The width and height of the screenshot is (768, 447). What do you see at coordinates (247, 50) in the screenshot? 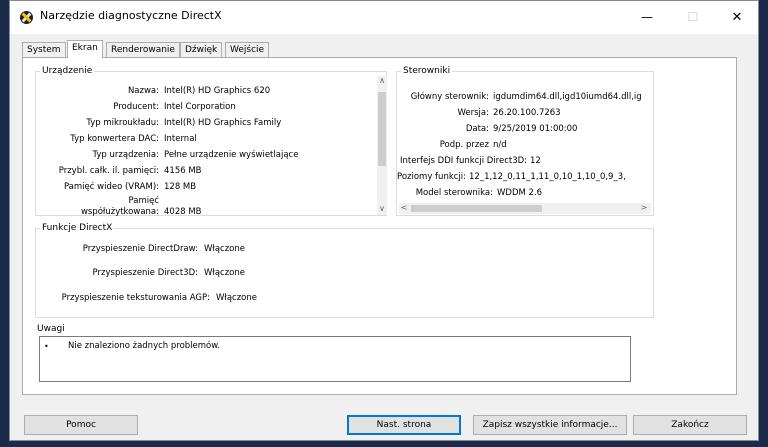
I see `tab-input: Wejście` at bounding box center [247, 50].